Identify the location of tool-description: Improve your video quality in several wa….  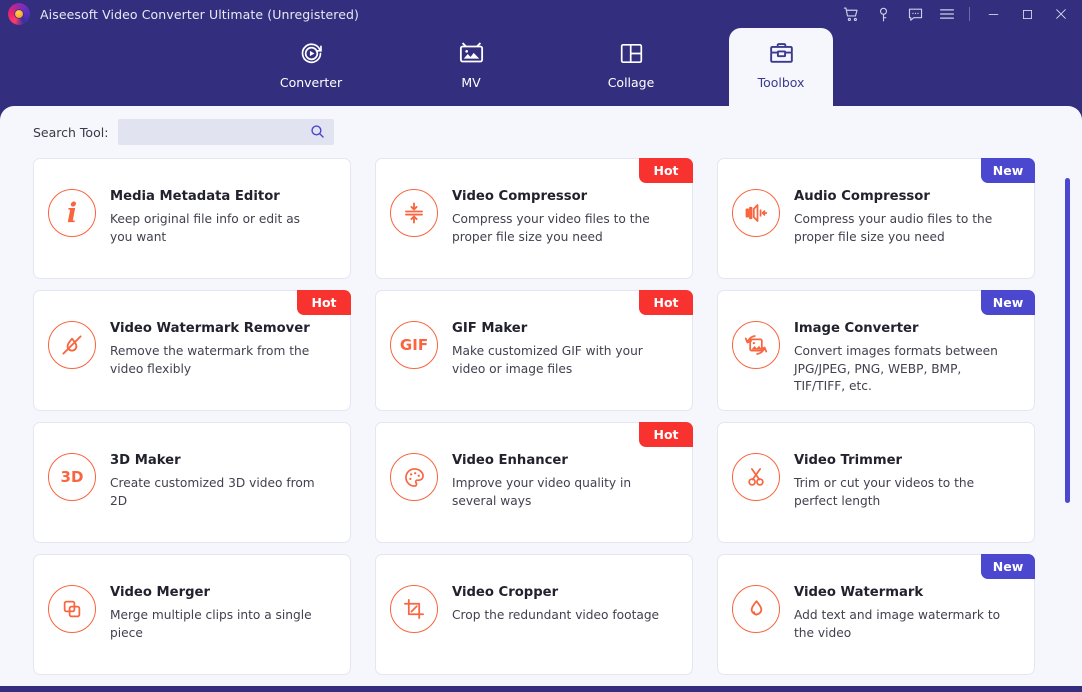
(542, 492).